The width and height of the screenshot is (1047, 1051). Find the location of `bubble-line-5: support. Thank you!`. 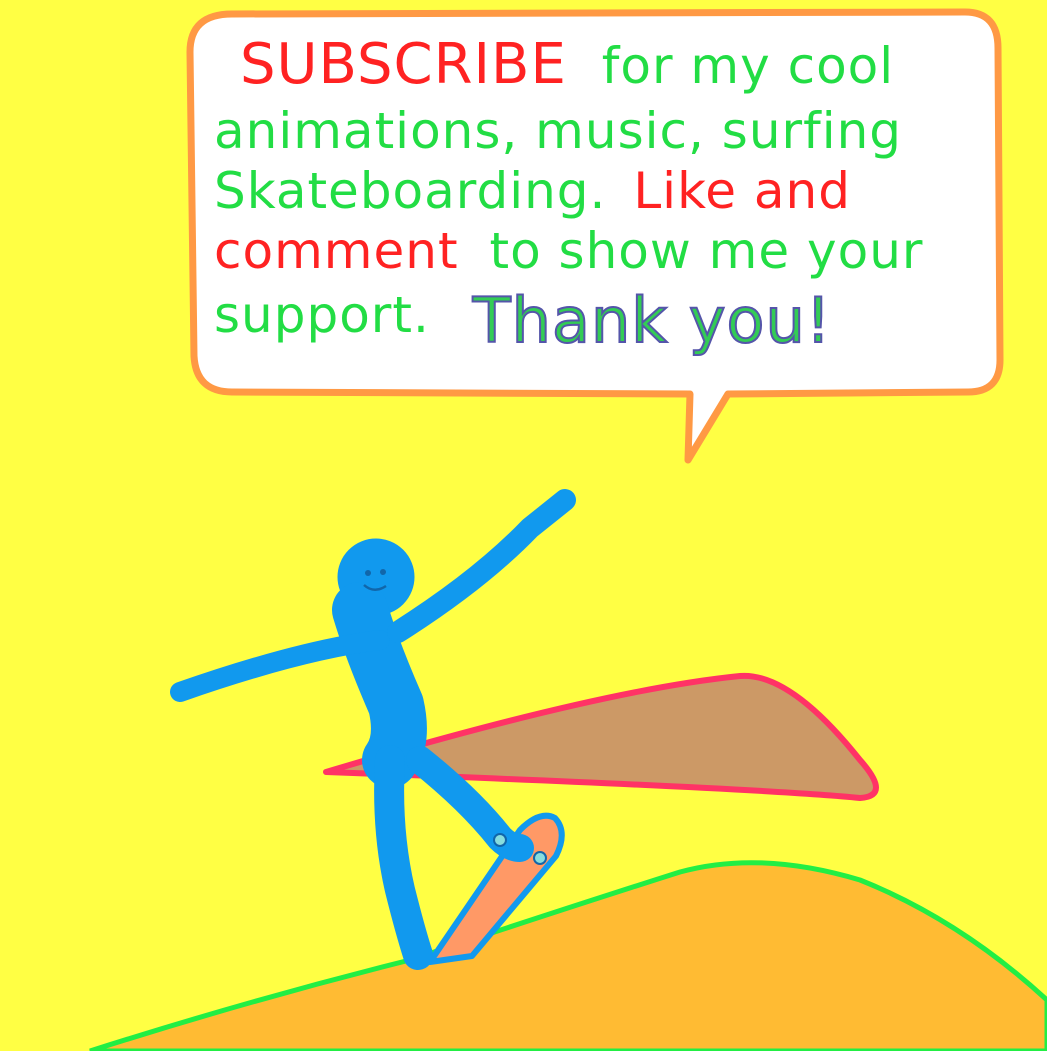

bubble-line-5: support. Thank you! is located at coordinates (523, 317).